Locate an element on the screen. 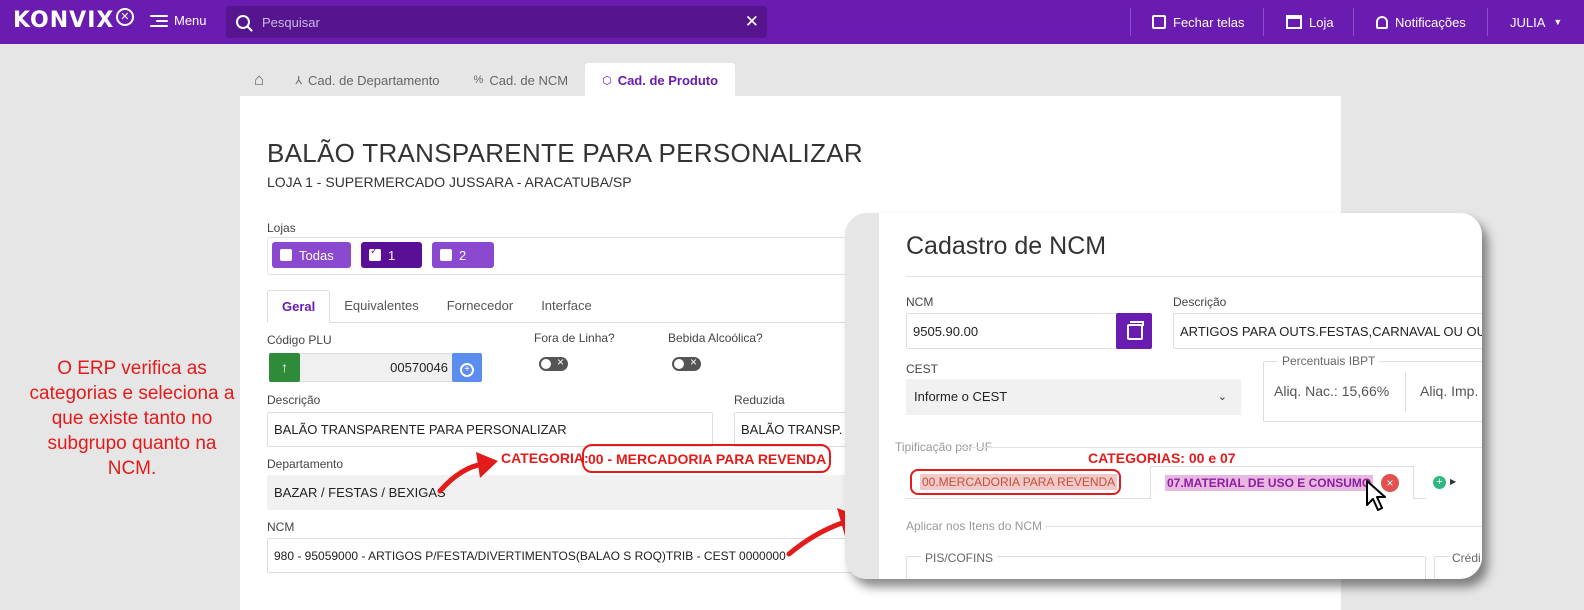  category-label: 00.MERCADORIA PARA REVENDA is located at coordinates (1019, 482).